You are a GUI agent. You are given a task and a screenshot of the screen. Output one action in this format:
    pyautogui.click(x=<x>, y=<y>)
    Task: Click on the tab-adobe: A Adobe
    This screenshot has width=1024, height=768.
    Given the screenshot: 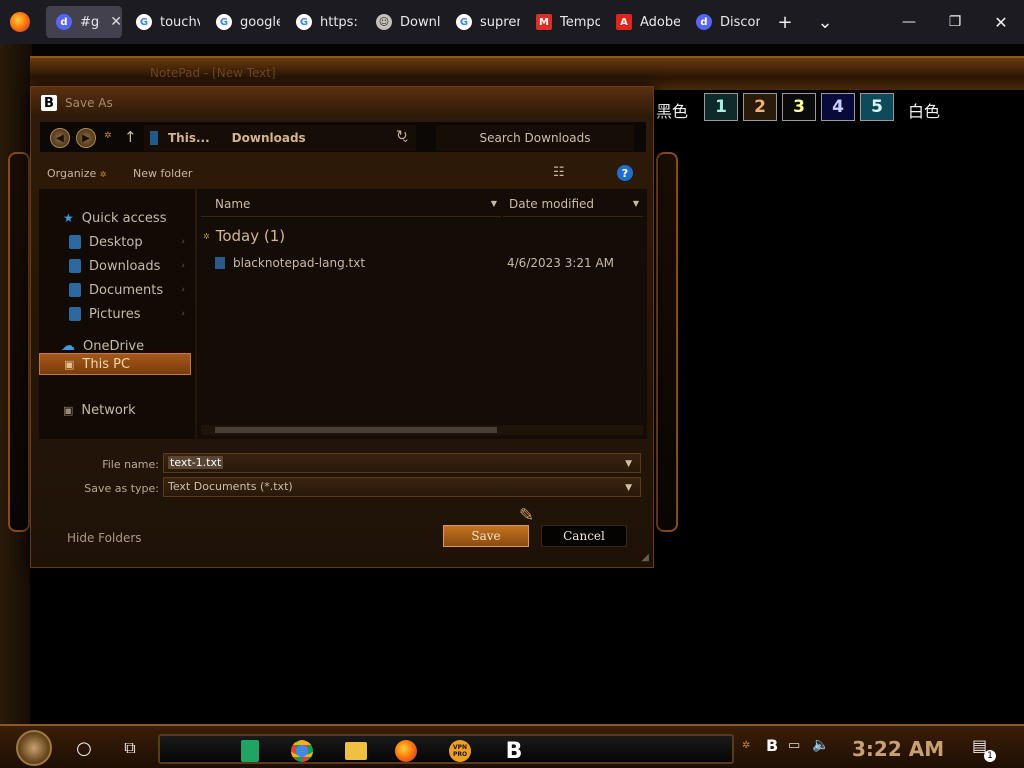 What is the action you would take?
    pyautogui.click(x=643, y=22)
    